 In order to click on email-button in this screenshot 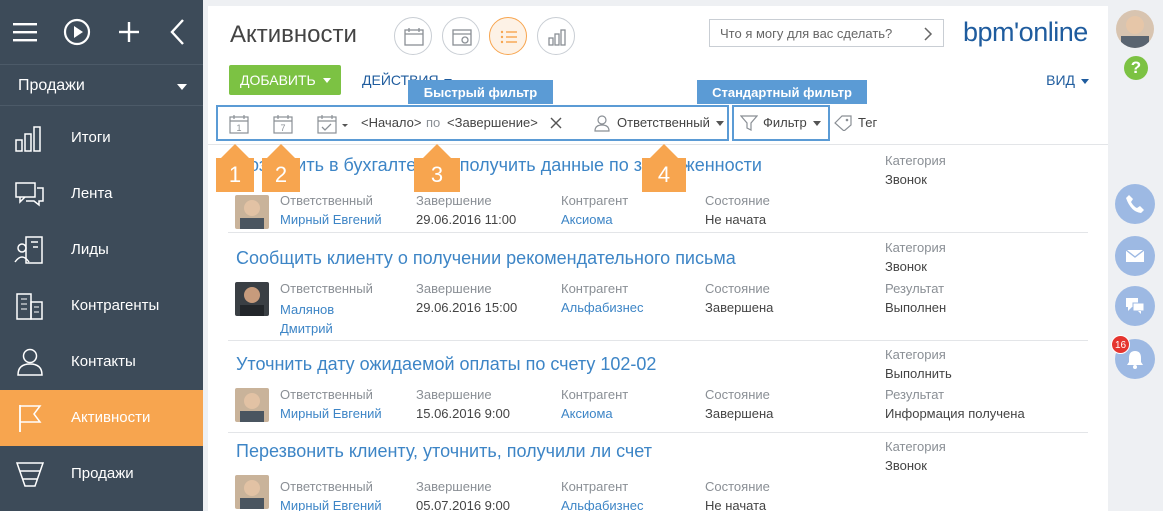, I will do `click(1135, 256)`.